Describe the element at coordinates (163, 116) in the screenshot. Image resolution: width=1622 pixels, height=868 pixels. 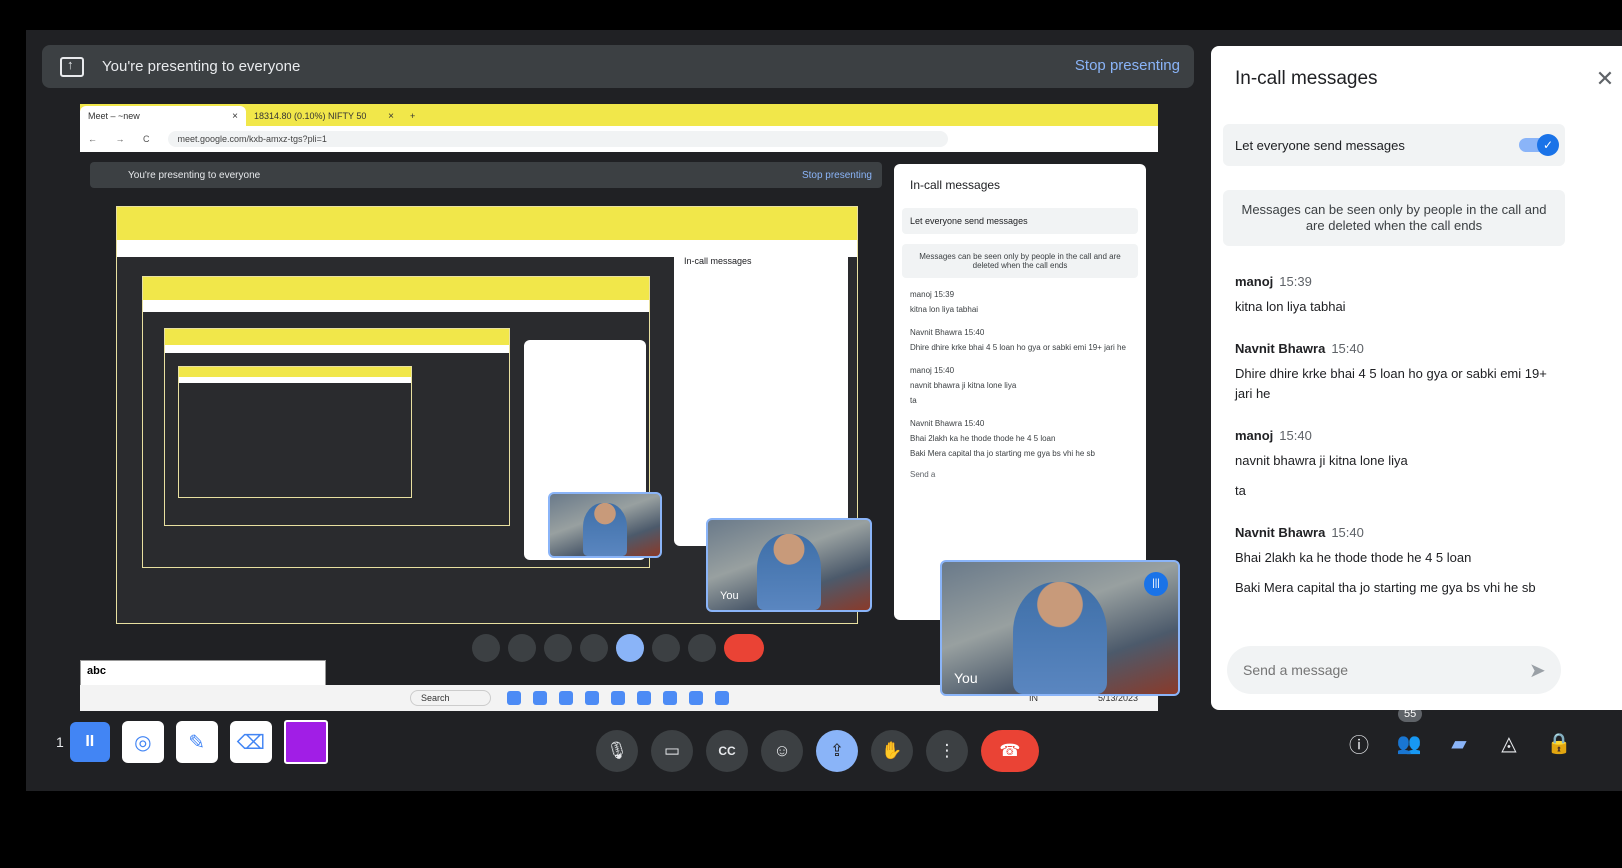
I see `browser-tab-meet: Meet – ~new ×` at that location.